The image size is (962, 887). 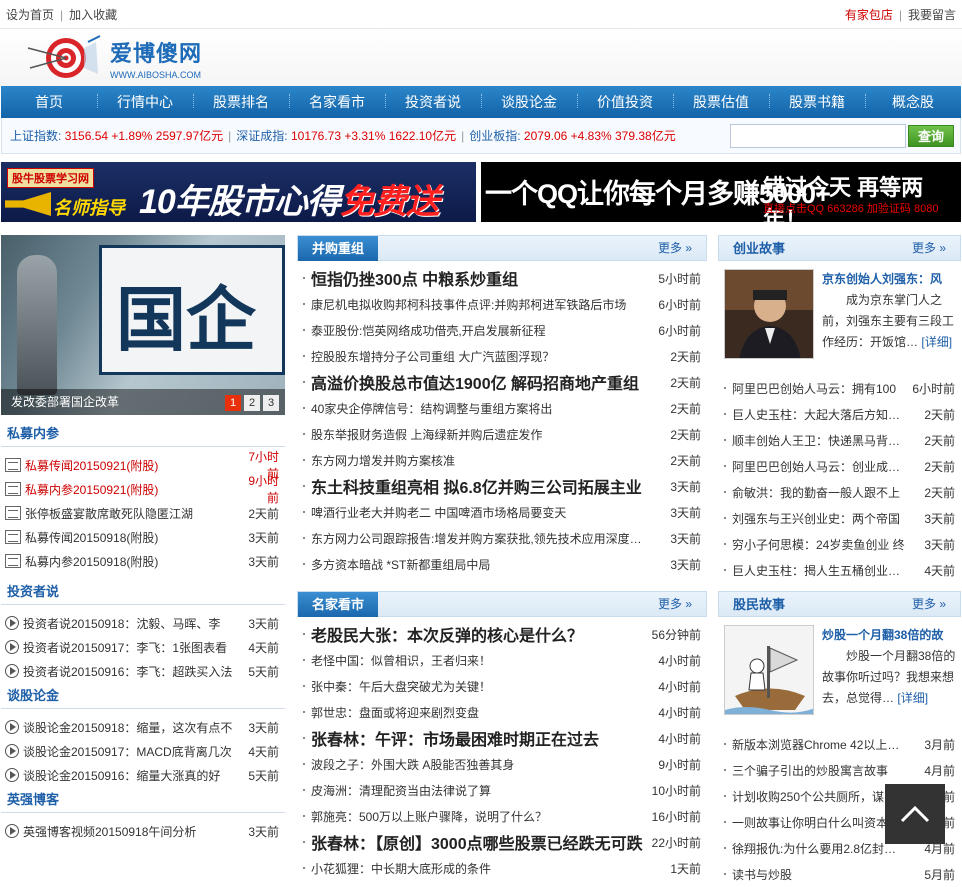 I want to click on news-item: 顺丰创始人王卫：快递黑马背后的 2天前, so click(x=839, y=440).